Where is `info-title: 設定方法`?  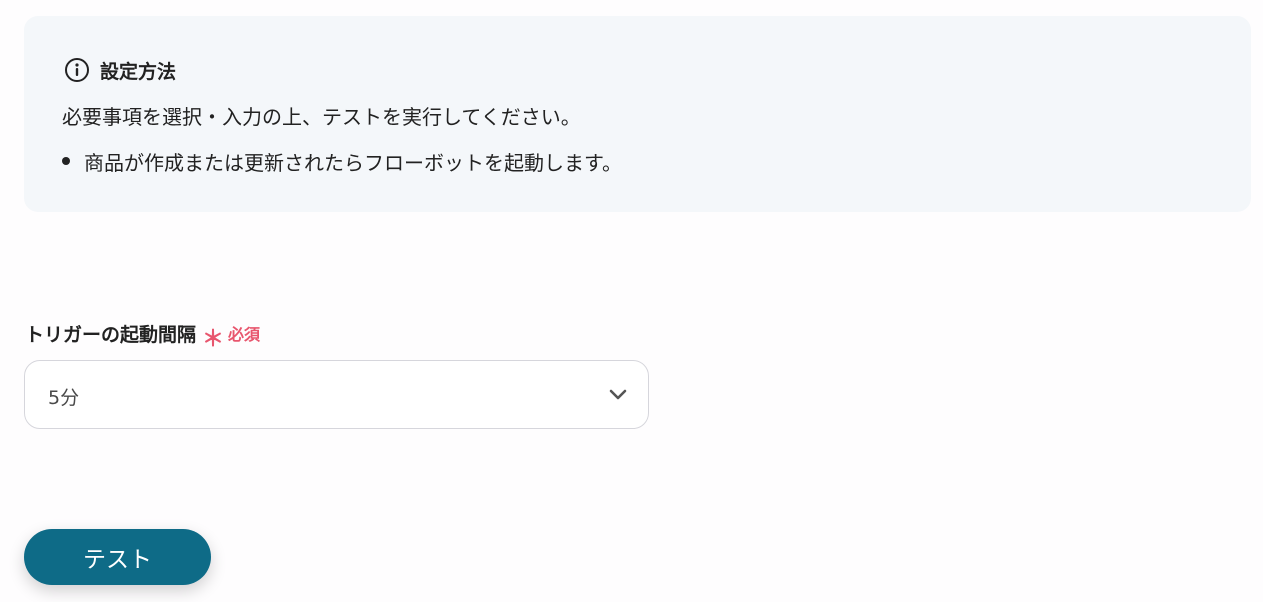
info-title: 設定方法 is located at coordinates (138, 71).